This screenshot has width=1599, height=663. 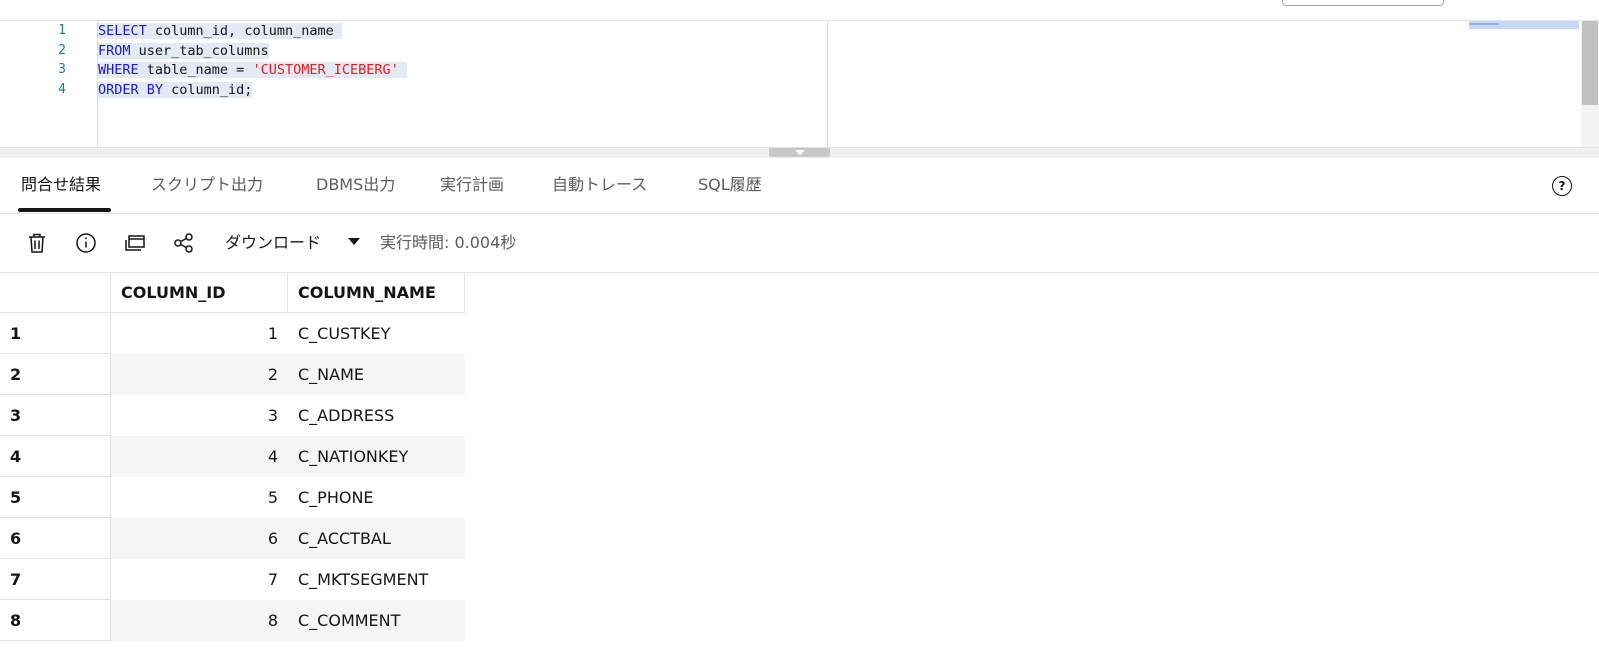 I want to click on table-cell: C_NATIONKEY, so click(x=376, y=456).